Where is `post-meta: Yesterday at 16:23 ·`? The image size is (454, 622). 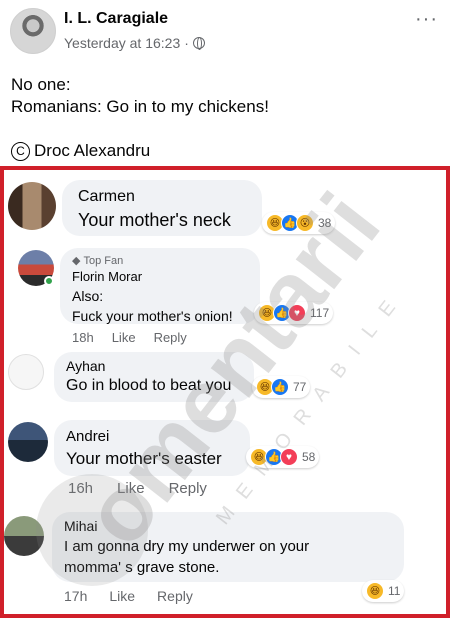
post-meta: Yesterday at 16:23 · is located at coordinates (134, 43).